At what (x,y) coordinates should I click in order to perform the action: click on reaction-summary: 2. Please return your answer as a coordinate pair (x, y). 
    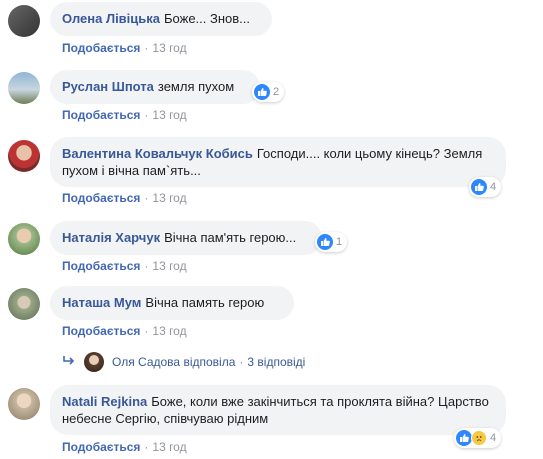
    Looking at the image, I should click on (268, 92).